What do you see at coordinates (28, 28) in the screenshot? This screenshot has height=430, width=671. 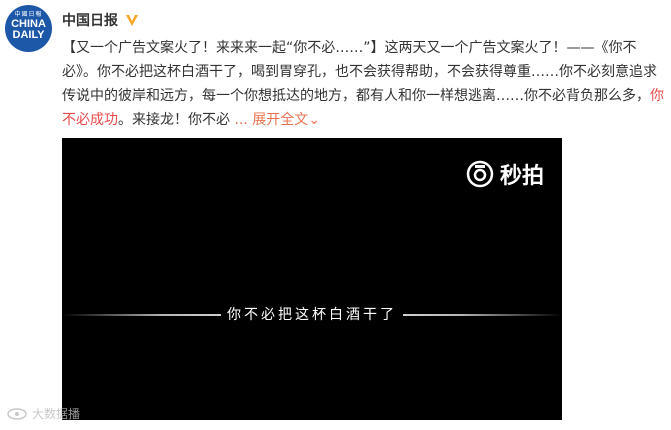 I see `avatar: 中國日報 CHINA DAILY` at bounding box center [28, 28].